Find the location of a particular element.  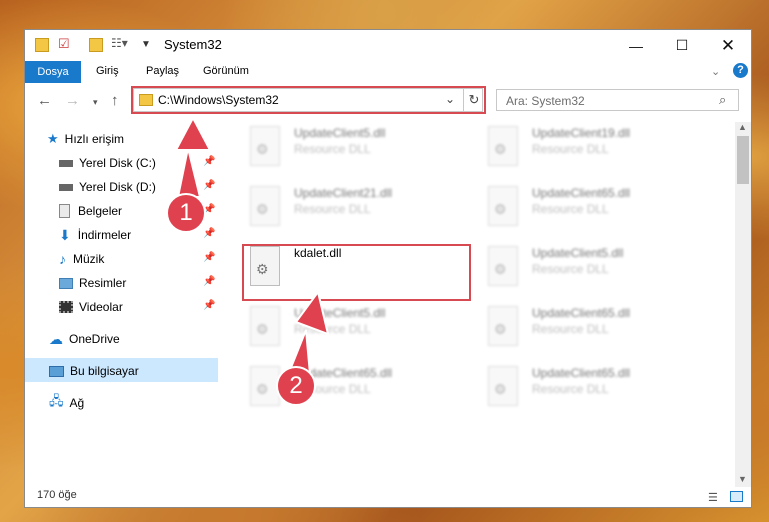

back-arrow-icon: ← is located at coordinates (44, 100).